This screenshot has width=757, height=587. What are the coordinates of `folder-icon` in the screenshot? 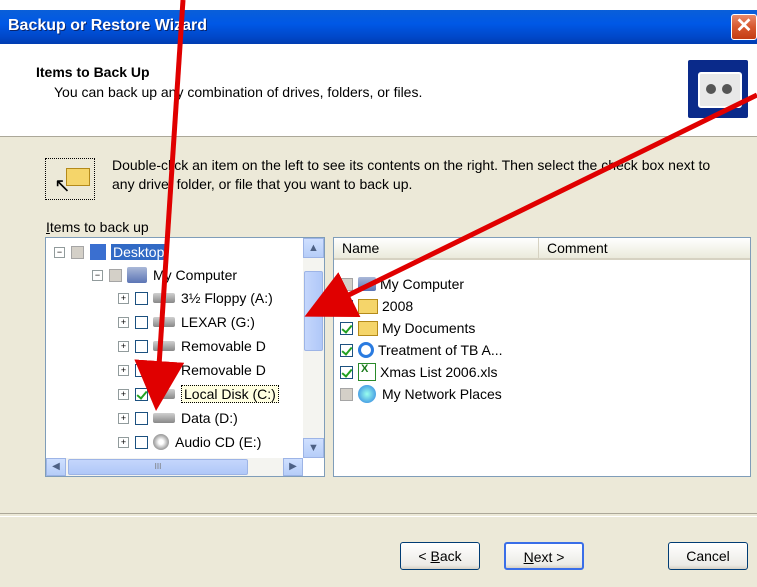 It's located at (368, 306).